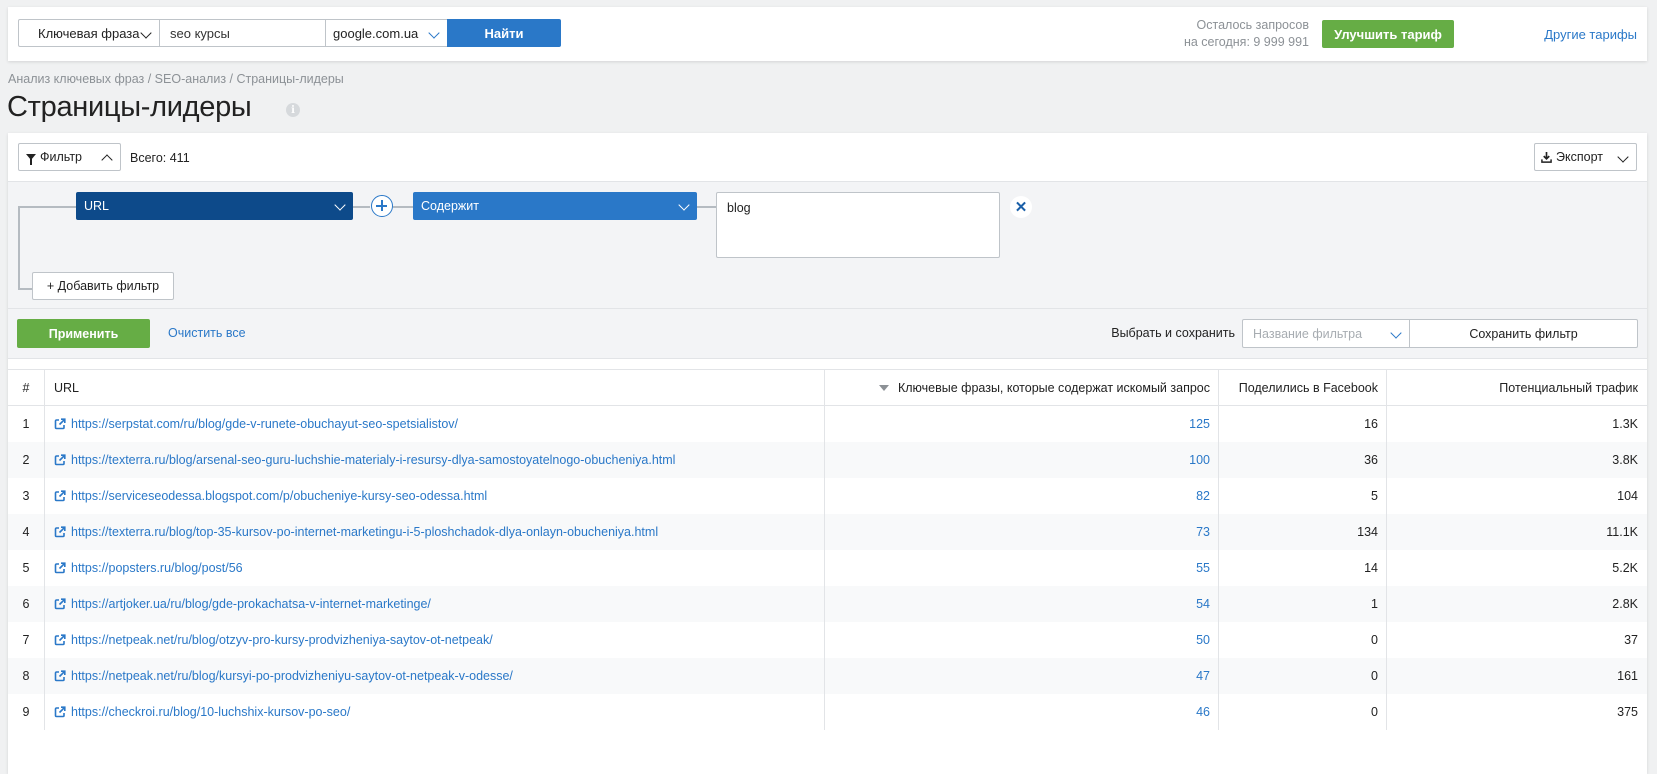 This screenshot has height=774, width=1657. I want to click on row-keywords-count: 46, so click(1022, 712).